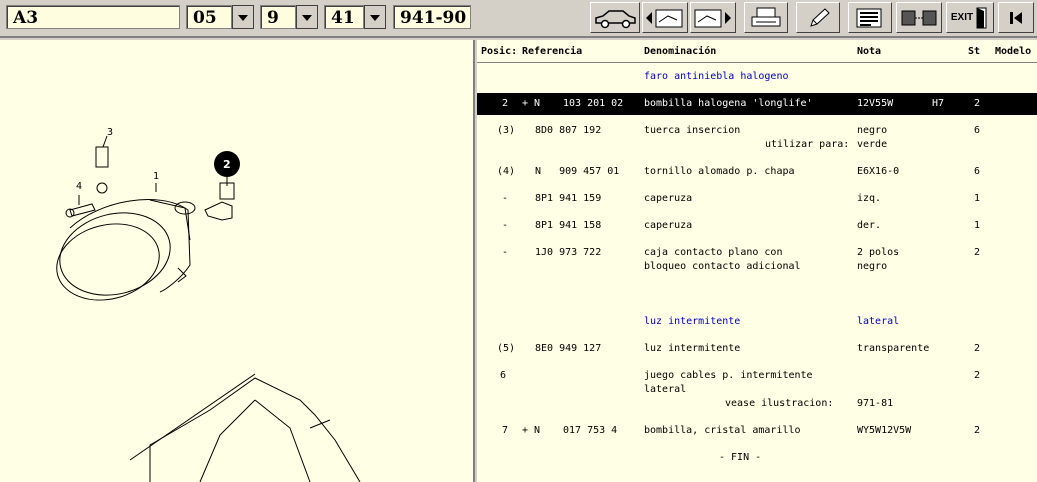 The height and width of the screenshot is (482, 1037). What do you see at coordinates (505, 103) in the screenshot?
I see `cell-pos: 2` at bounding box center [505, 103].